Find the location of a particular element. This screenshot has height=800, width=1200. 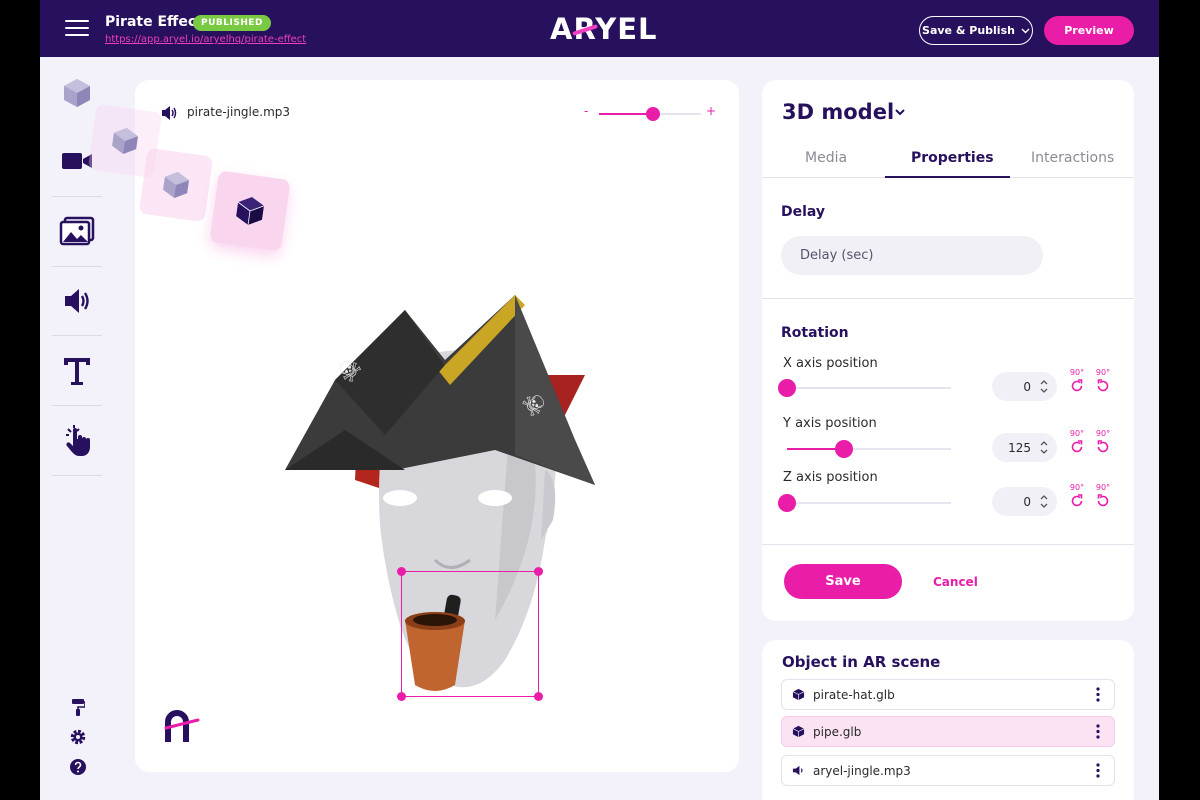

sidebar-item-3d-object is located at coordinates (77, 93).